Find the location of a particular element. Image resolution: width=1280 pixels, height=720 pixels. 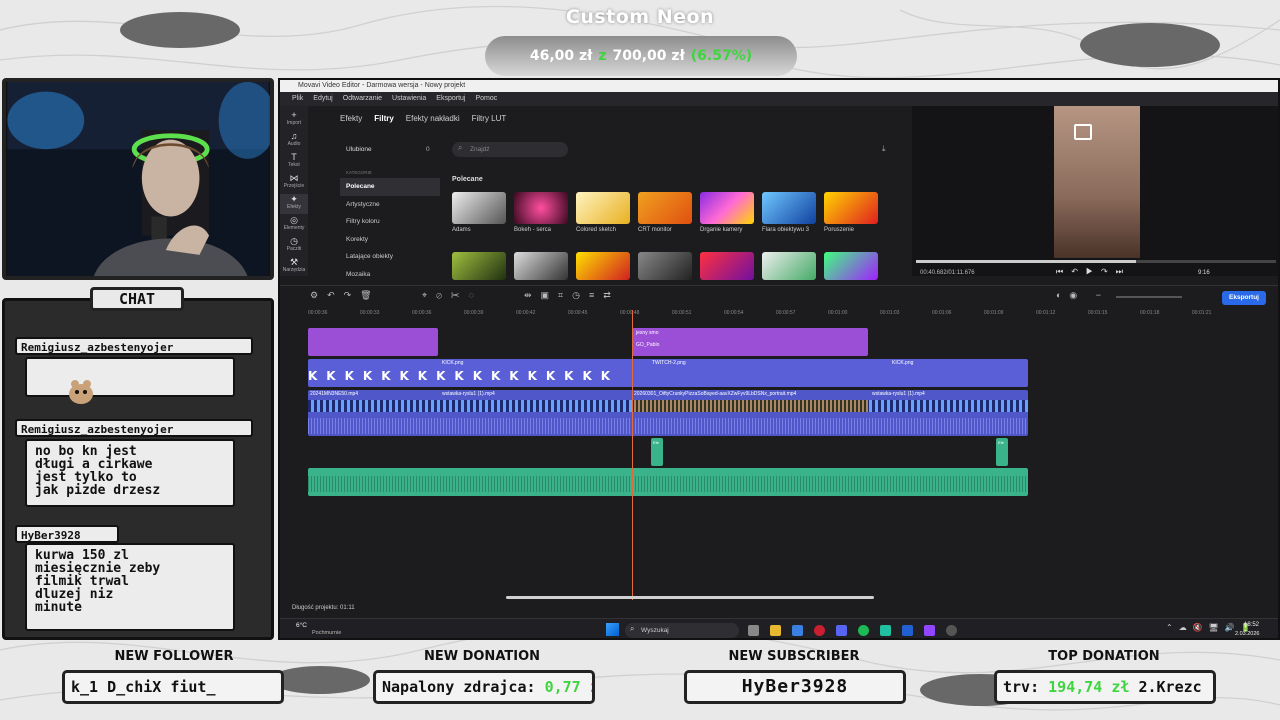

tab-filters: Filtry is located at coordinates (384, 118).